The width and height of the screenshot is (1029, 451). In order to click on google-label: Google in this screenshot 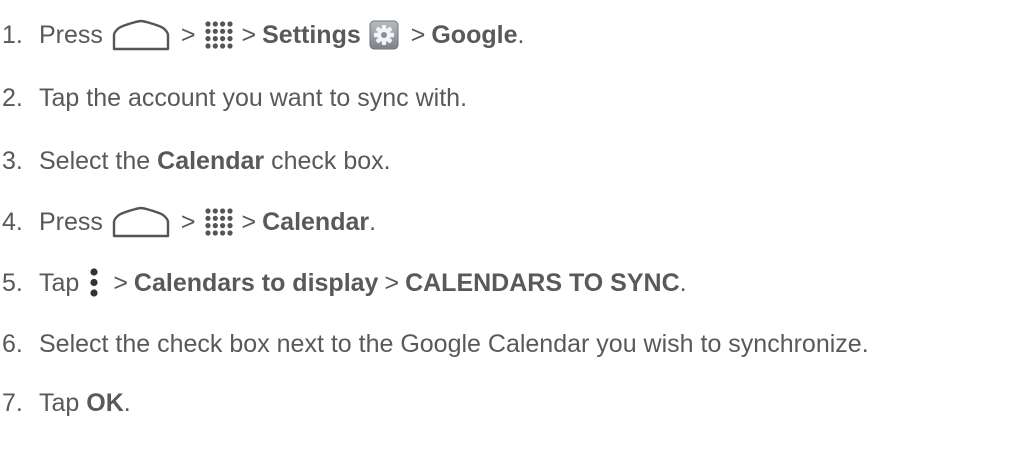, I will do `click(474, 34)`.